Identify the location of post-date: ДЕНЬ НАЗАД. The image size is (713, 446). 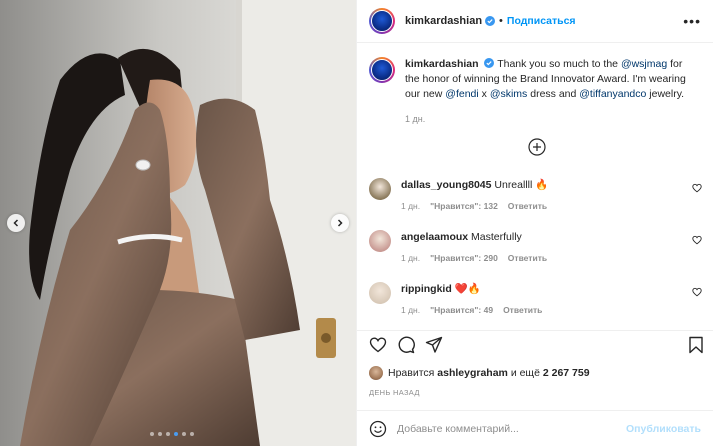
(394, 392).